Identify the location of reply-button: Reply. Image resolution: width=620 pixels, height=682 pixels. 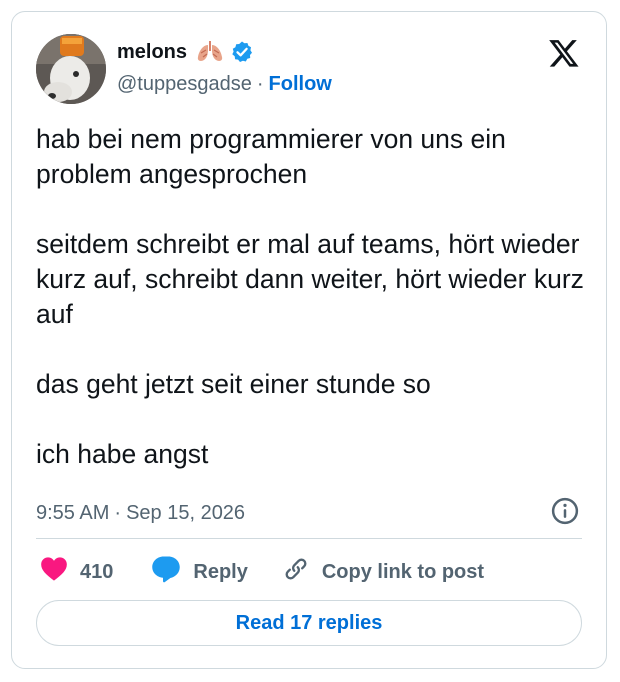
(199, 572).